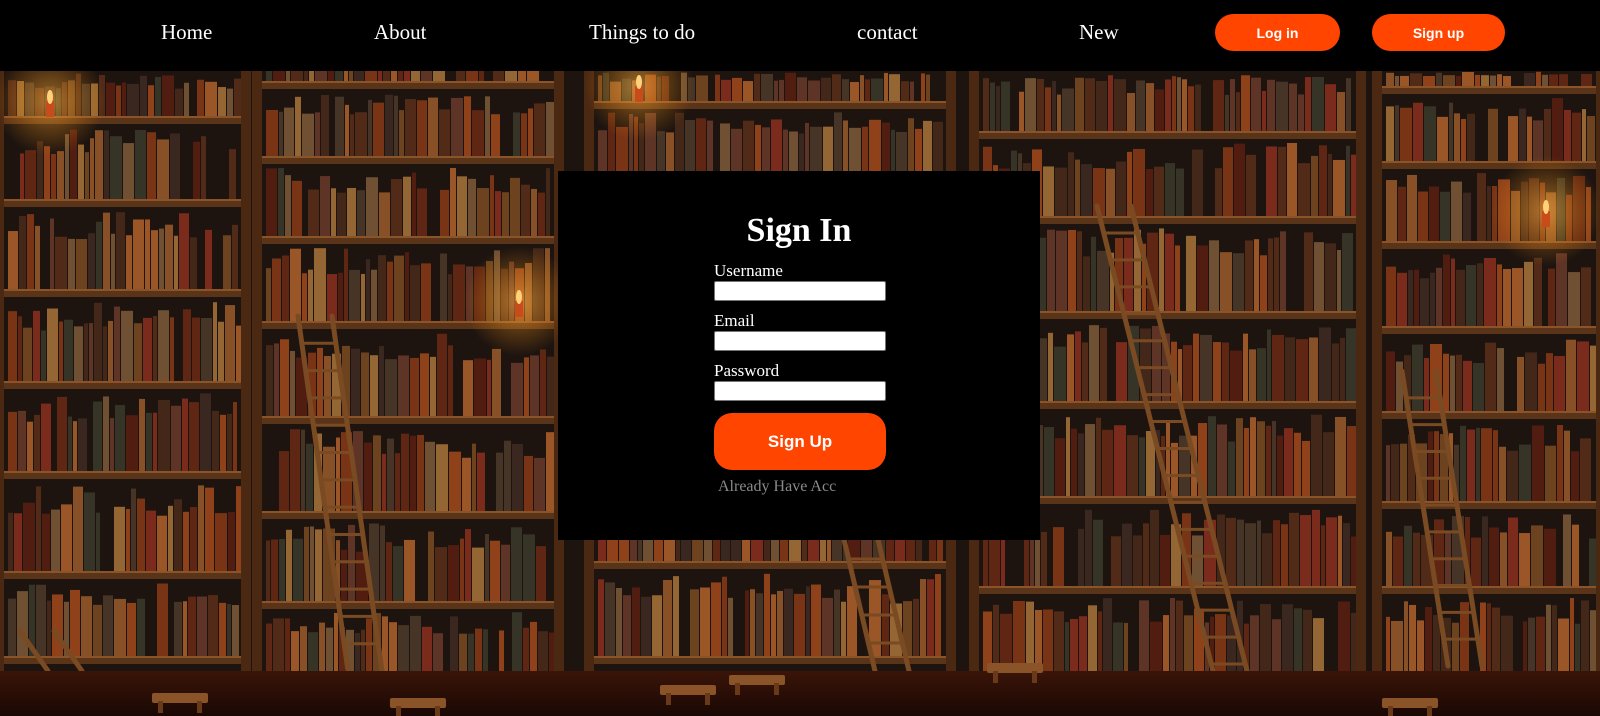 The image size is (1600, 716). What do you see at coordinates (887, 32) in the screenshot?
I see `nav-link-contact: contact` at bounding box center [887, 32].